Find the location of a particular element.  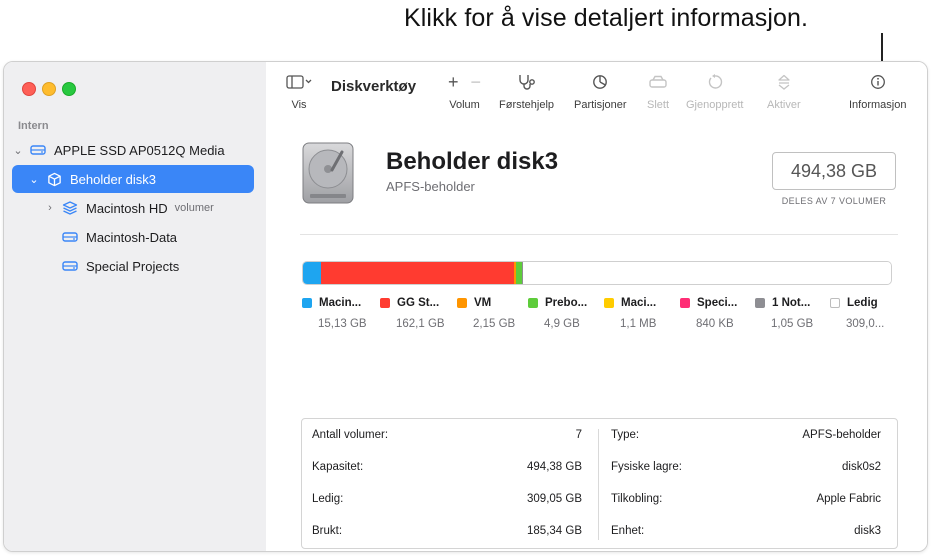

sidebar-item-macintosh-hd: › Macintosh HD volumer is located at coordinates (136, 208).